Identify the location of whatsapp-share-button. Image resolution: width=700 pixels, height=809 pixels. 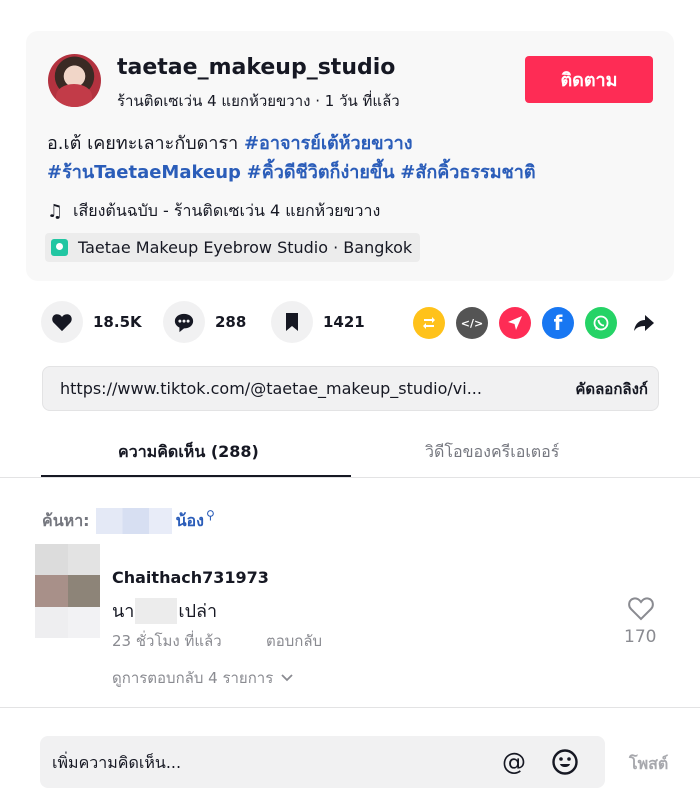
(601, 323).